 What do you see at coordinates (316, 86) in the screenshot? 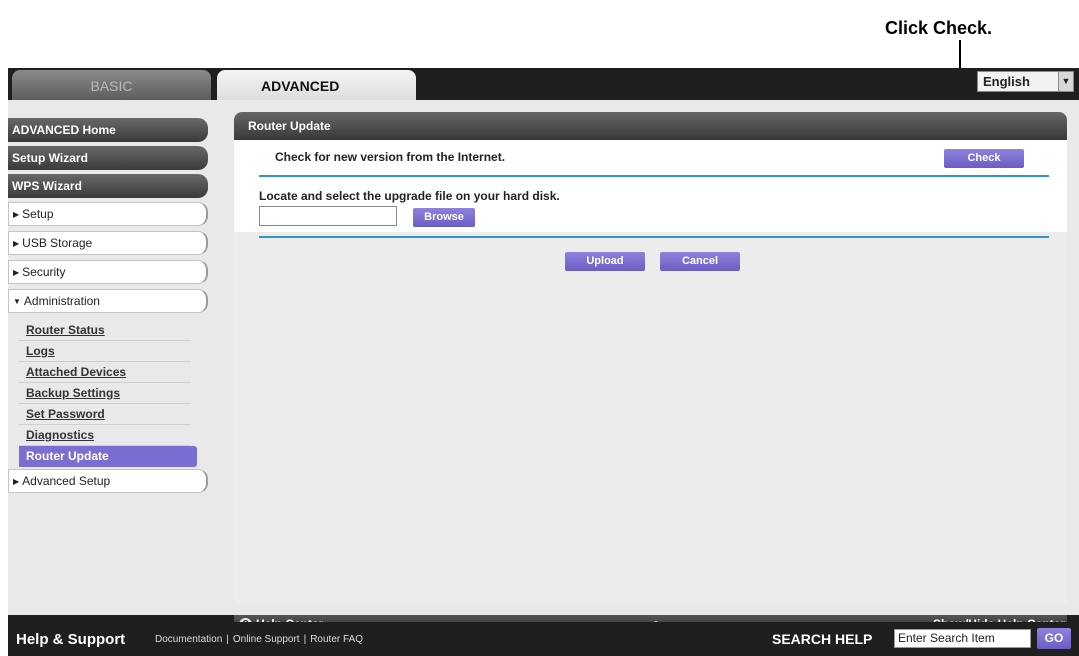
I see `tab-advanced: ADVANCED` at bounding box center [316, 86].